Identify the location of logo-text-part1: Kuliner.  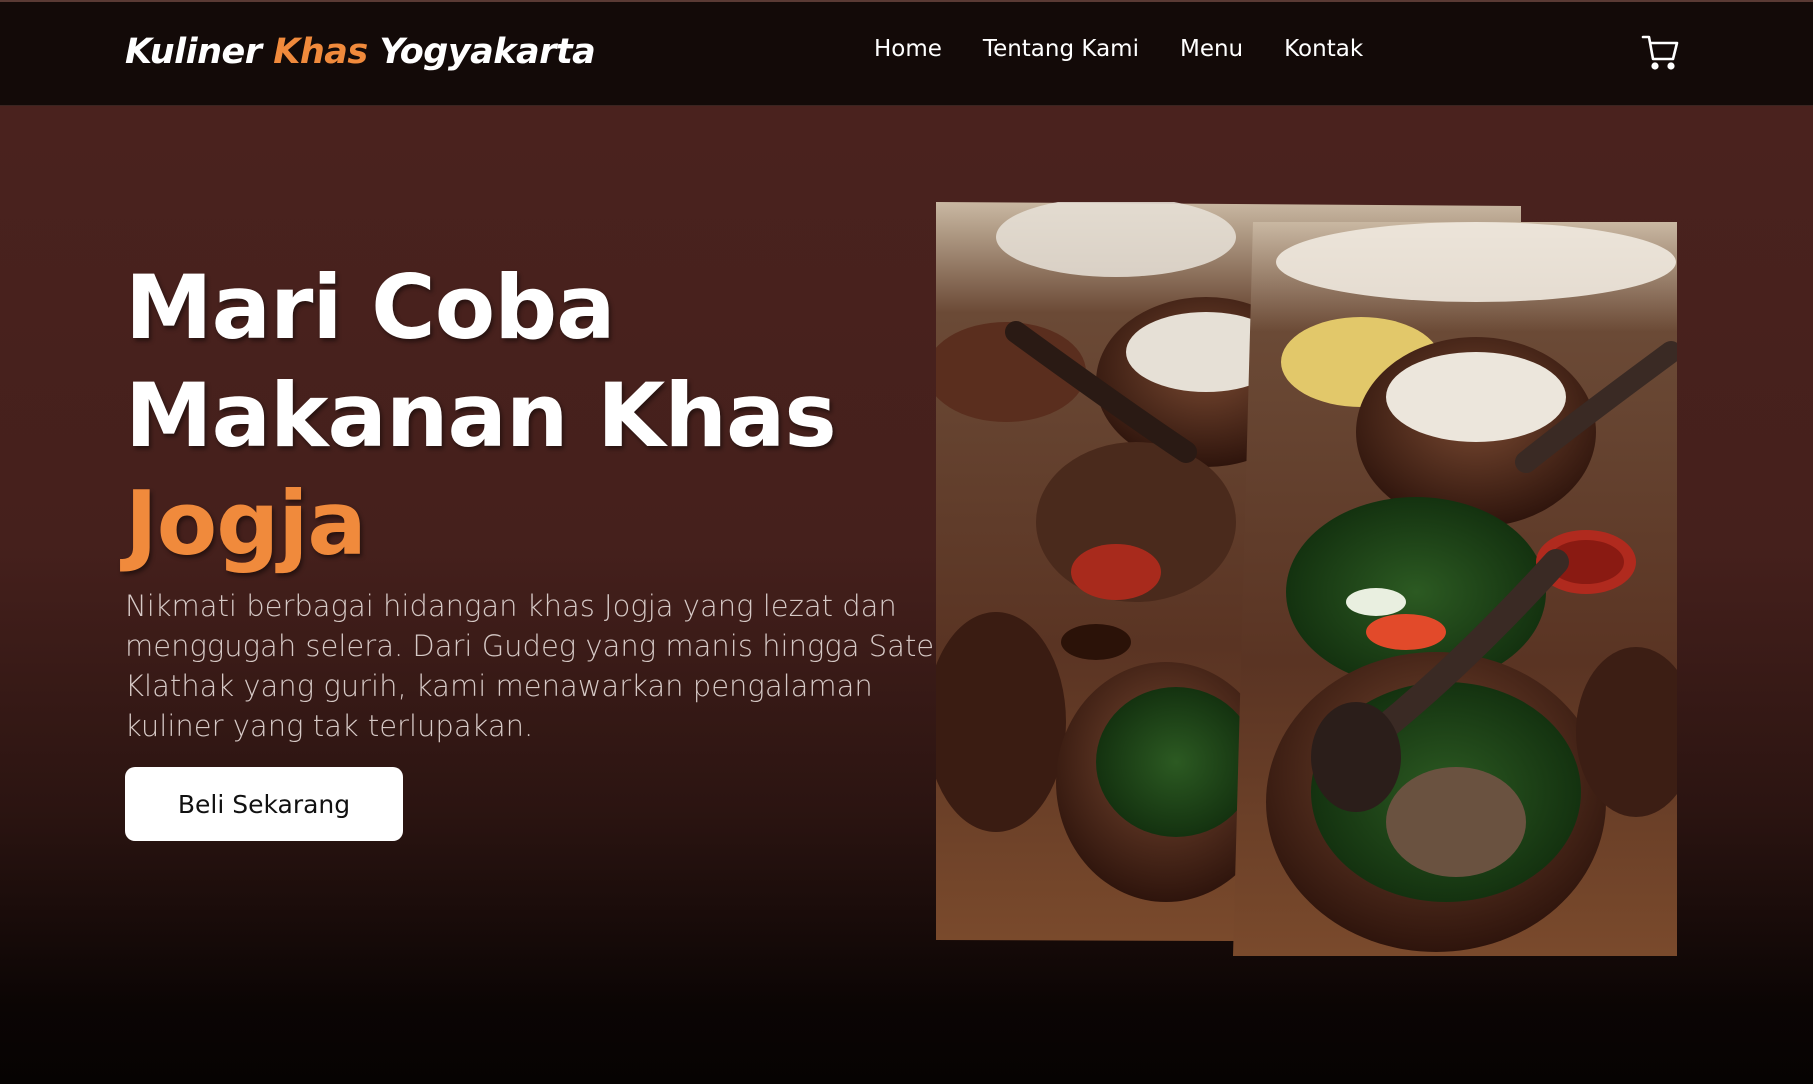
(199, 52).